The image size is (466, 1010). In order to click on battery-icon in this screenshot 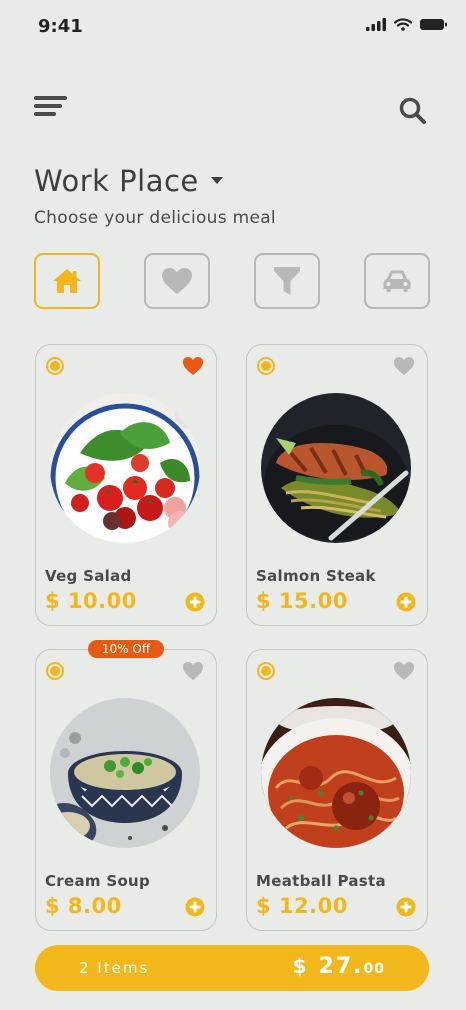, I will do `click(433, 24)`.